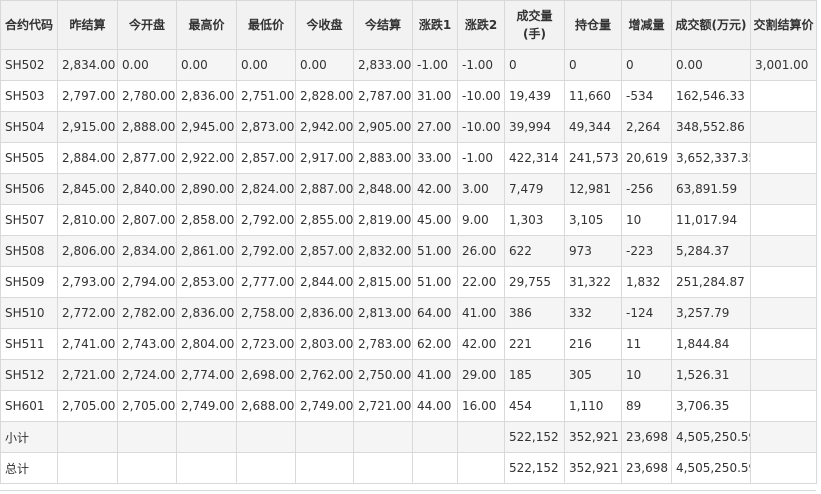 The image size is (821, 494). Describe the element at coordinates (711, 251) in the screenshot. I see `table-cell: 5,284.37` at that location.